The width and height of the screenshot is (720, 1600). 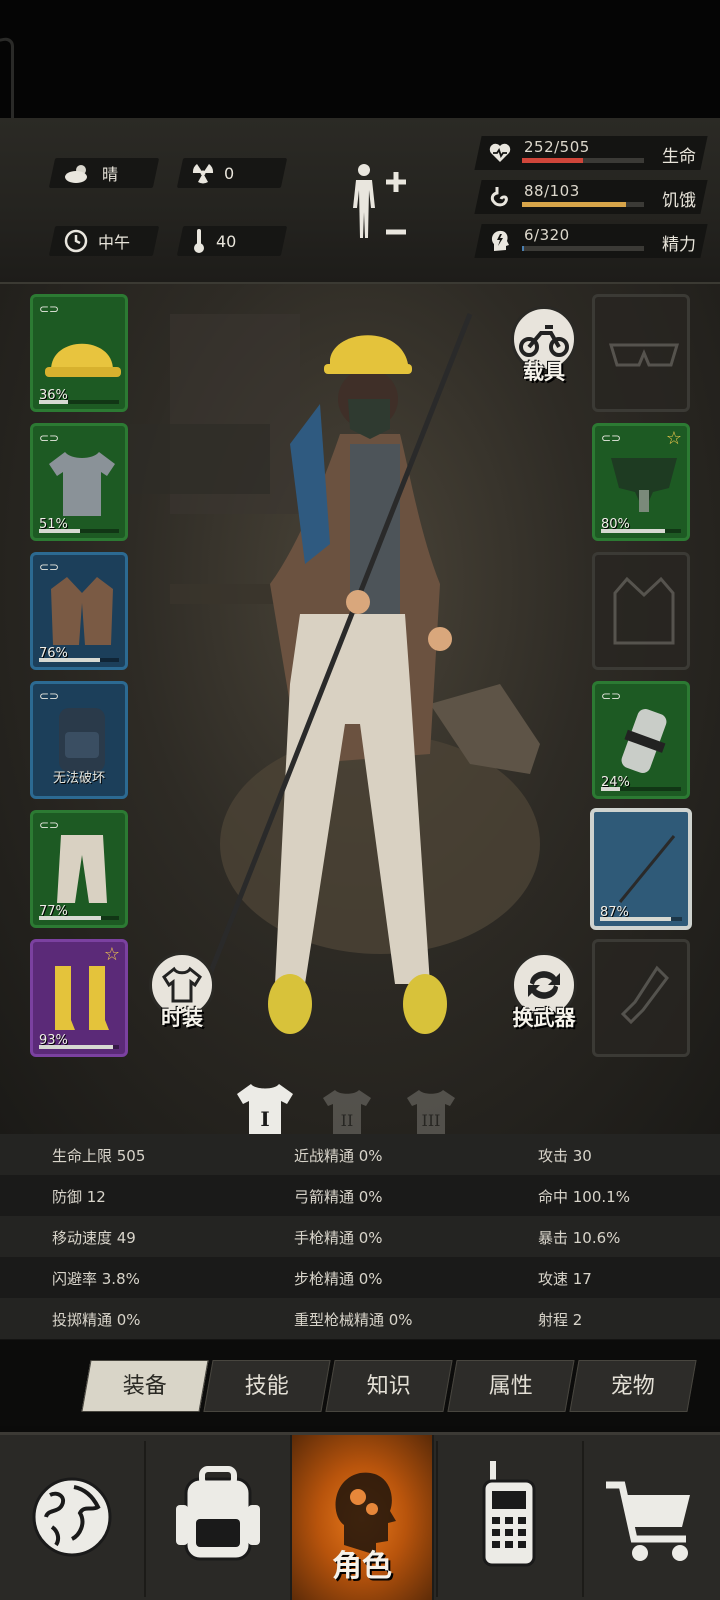 What do you see at coordinates (679, 201) in the screenshot?
I see `hunger-label: 饥饿` at bounding box center [679, 201].